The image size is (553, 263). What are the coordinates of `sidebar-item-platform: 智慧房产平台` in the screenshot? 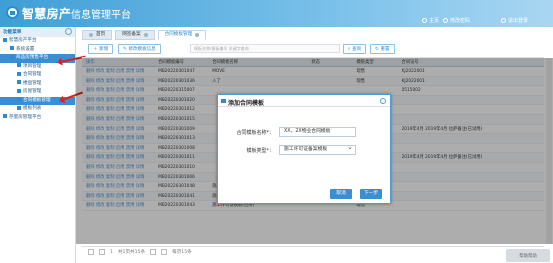 It's located at (37, 41).